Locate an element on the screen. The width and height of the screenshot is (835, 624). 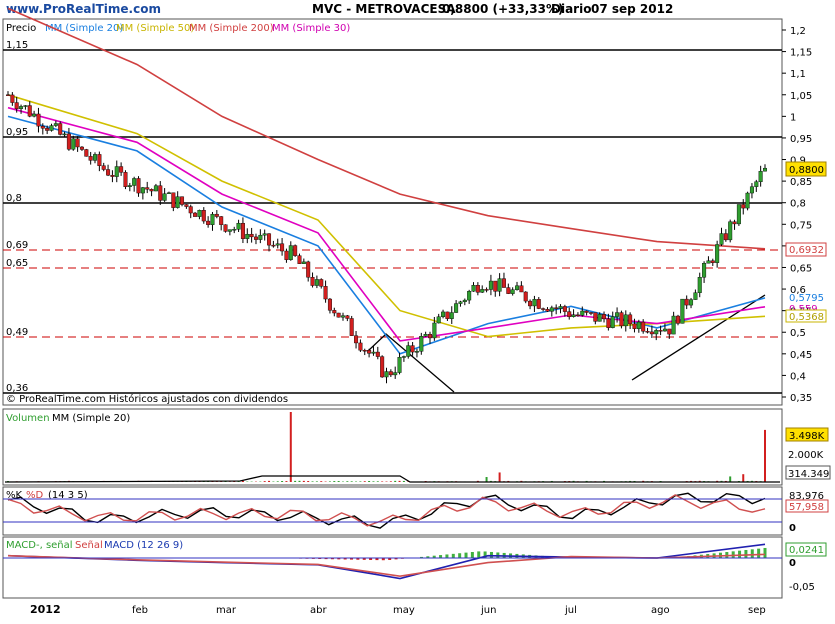
ticker-label: MVC - METROVACESA is located at coordinates (384, 9).